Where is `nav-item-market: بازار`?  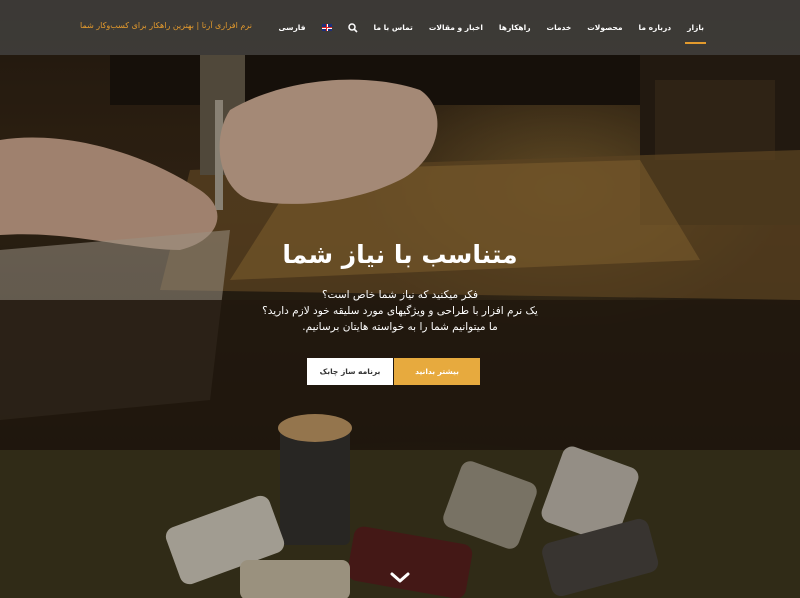 nav-item-market: بازار is located at coordinates (695, 27).